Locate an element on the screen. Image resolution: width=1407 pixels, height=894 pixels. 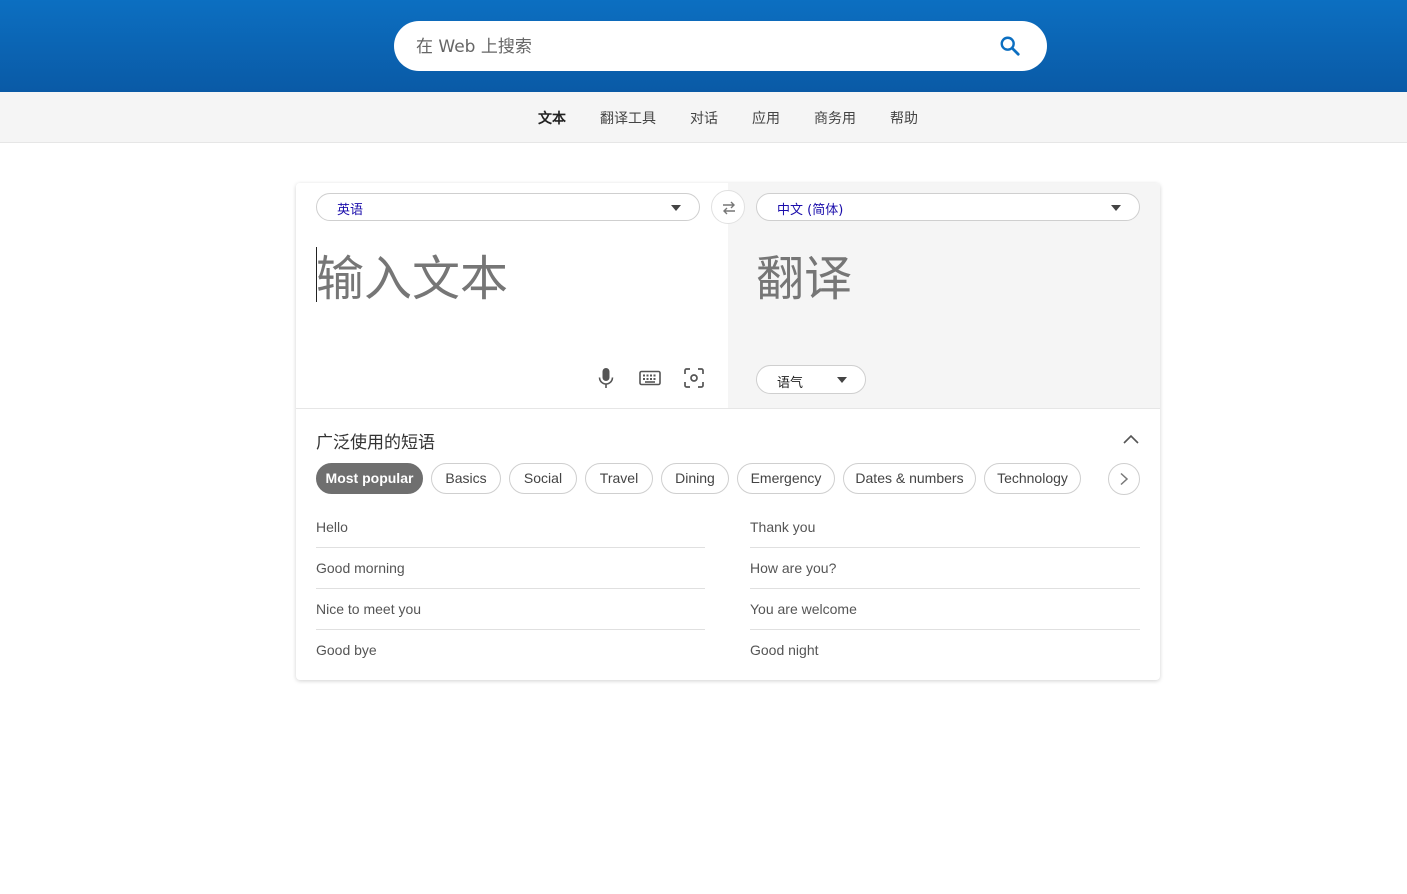
source-pane: 英语 is located at coordinates (512, 295).